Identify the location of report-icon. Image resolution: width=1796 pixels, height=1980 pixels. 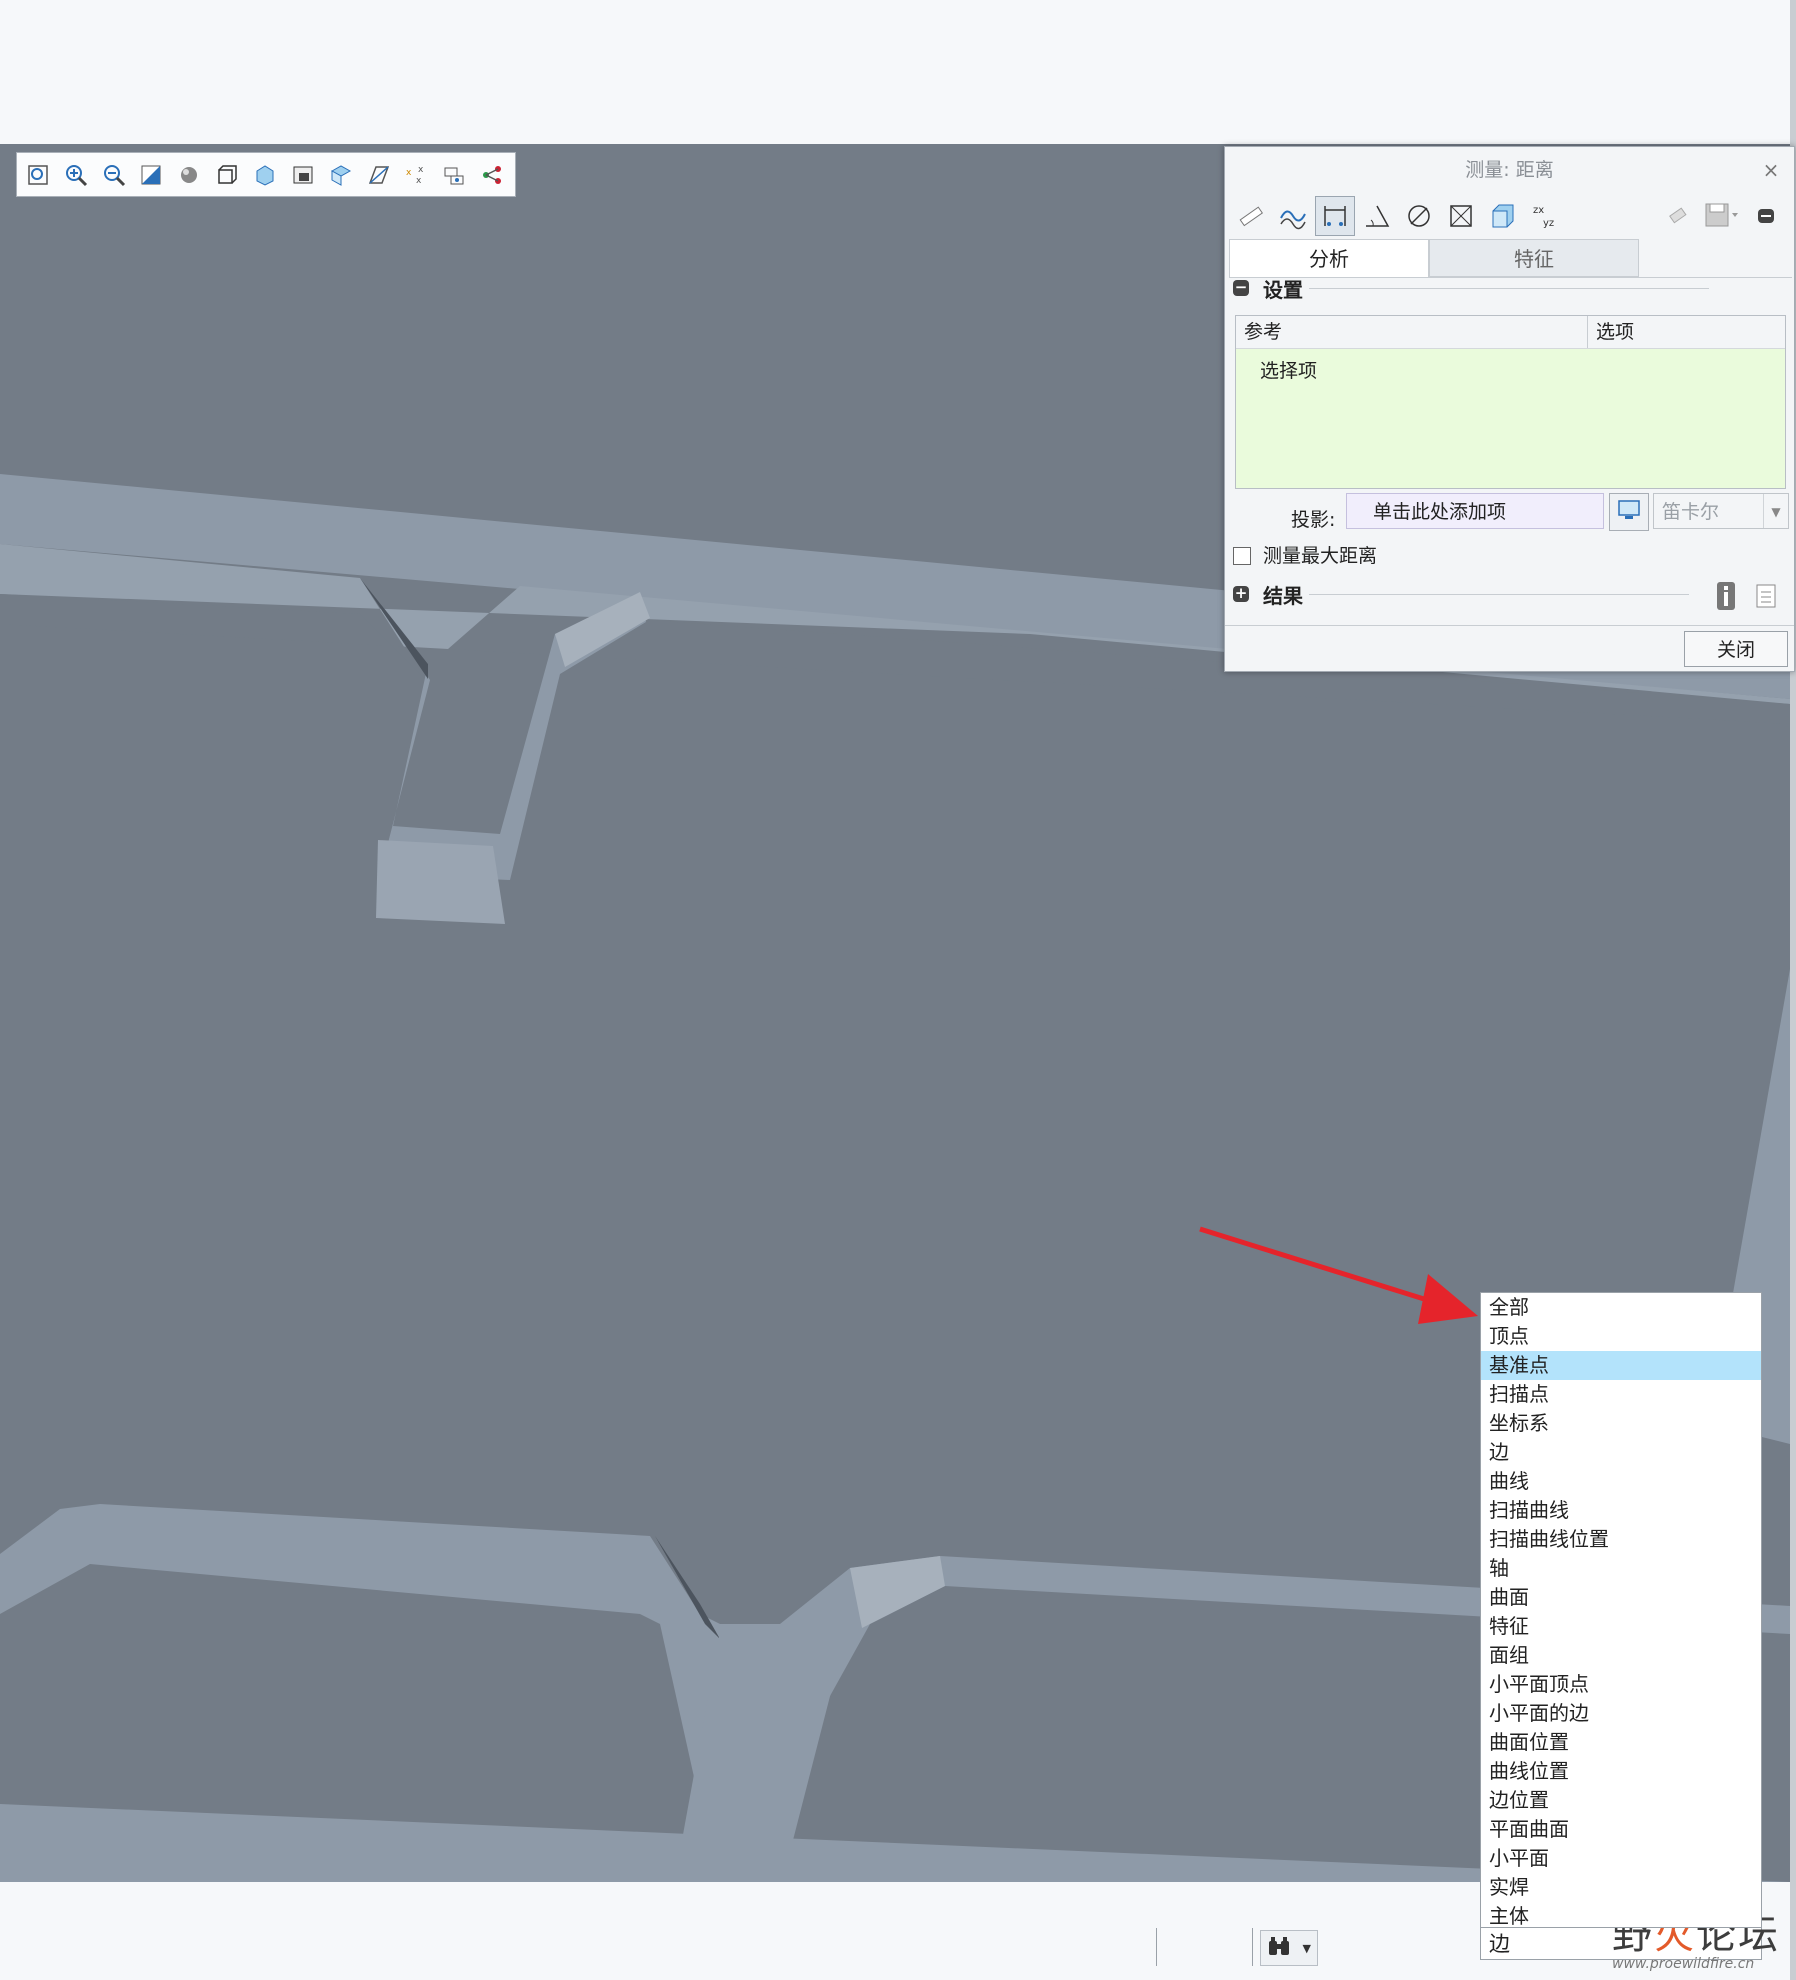
(1767, 597).